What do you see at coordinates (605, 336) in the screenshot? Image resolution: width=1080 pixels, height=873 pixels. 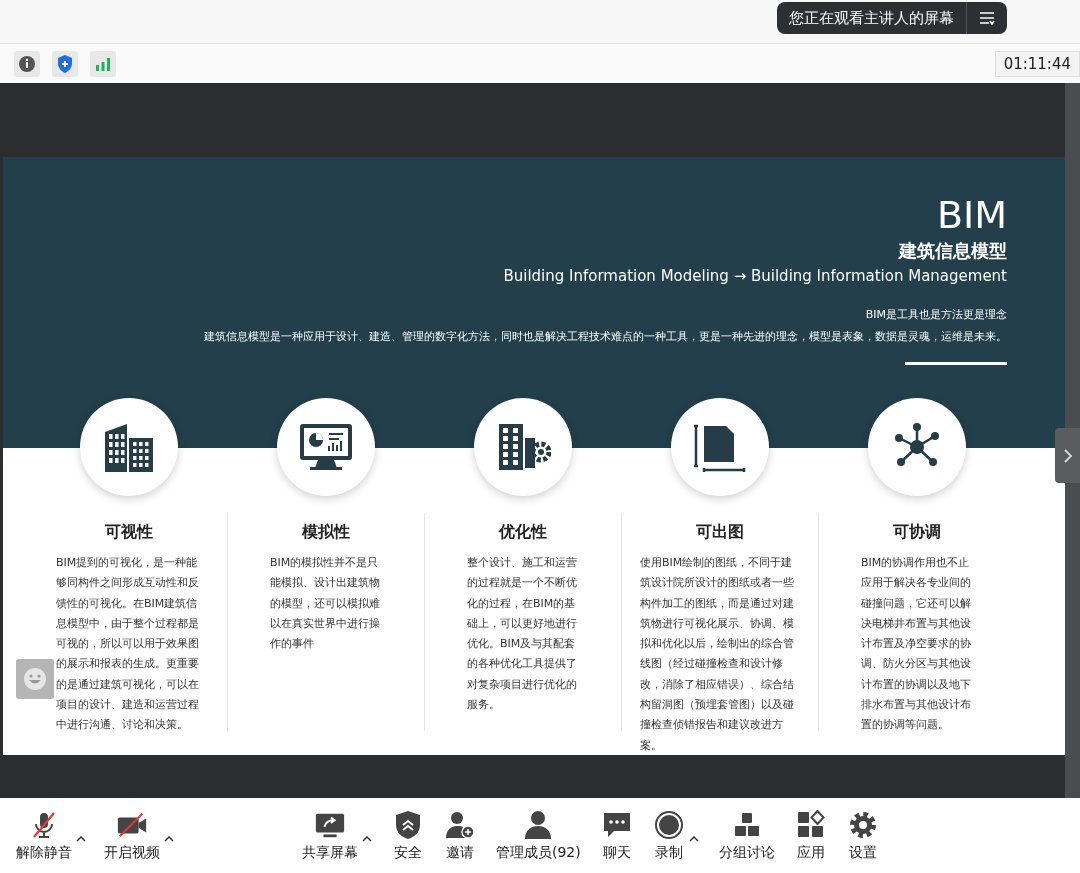 I see `slide-description: 建筑信息模型是一种应用于设计、建造、管理的数字化方法，同时也是解决工程技术难点的一种工具，更是一种先进的理念，模型是表象，数据是灵魂，运维是未来。` at bounding box center [605, 336].